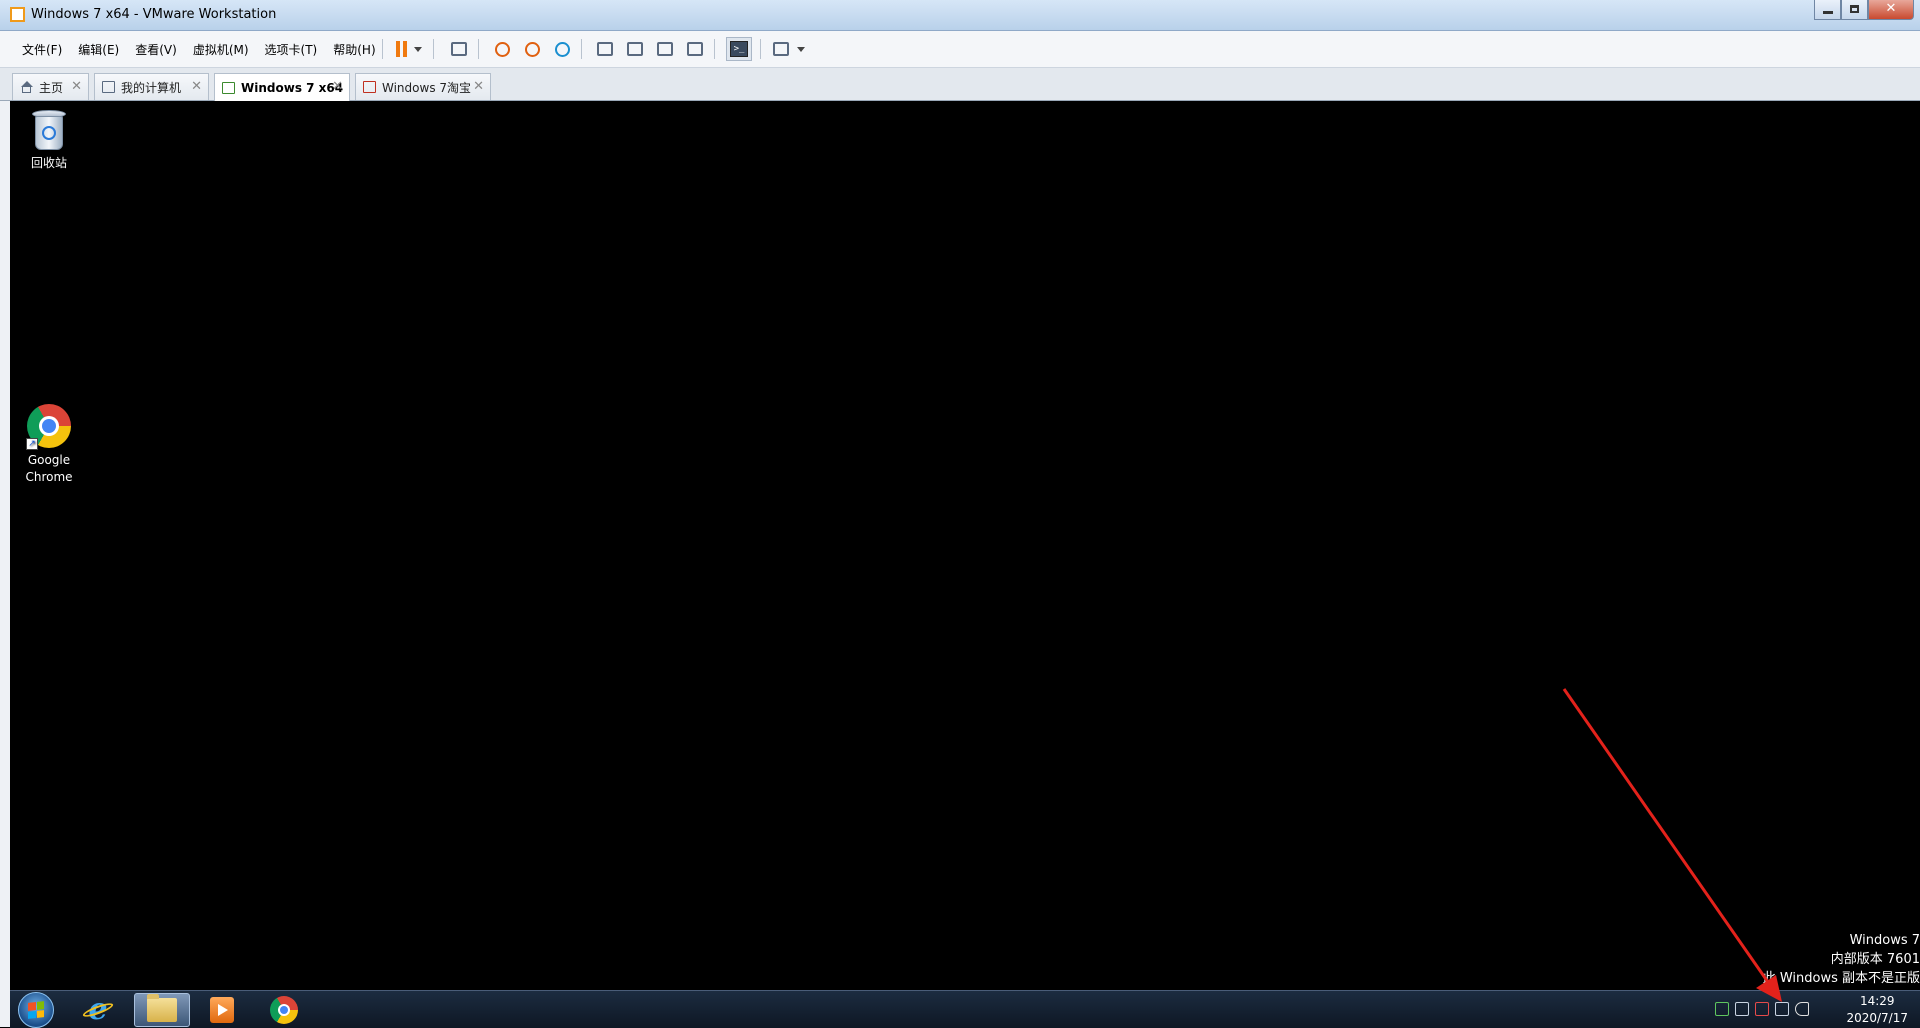  I want to click on power-dropdown-button, so click(418, 49).